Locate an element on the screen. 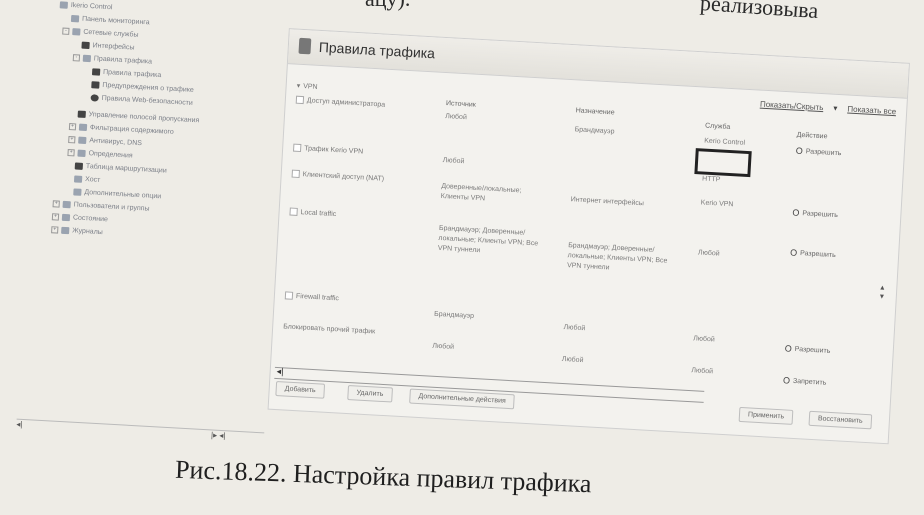 The height and width of the screenshot is (515, 924). tree-item-root: Ikerio Control is located at coordinates (86, 6).